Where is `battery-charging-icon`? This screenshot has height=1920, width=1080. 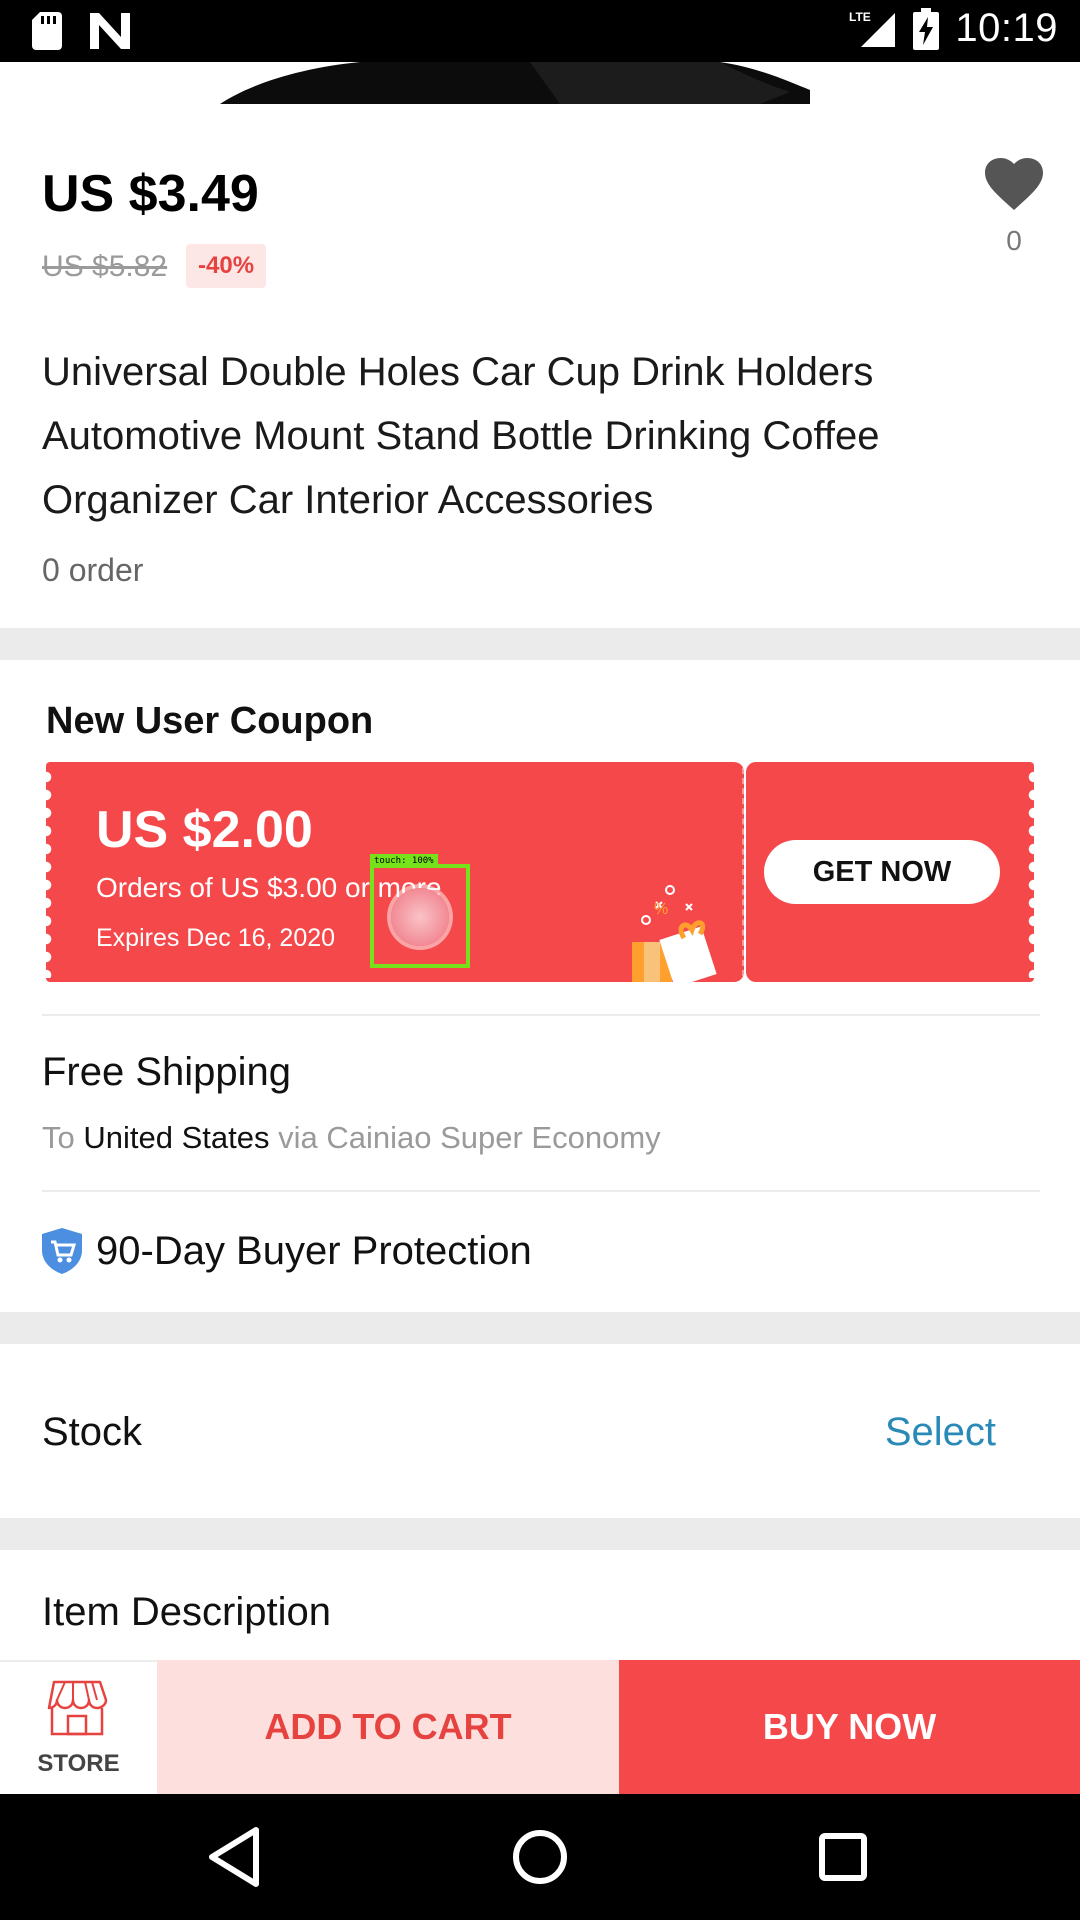 battery-charging-icon is located at coordinates (926, 28).